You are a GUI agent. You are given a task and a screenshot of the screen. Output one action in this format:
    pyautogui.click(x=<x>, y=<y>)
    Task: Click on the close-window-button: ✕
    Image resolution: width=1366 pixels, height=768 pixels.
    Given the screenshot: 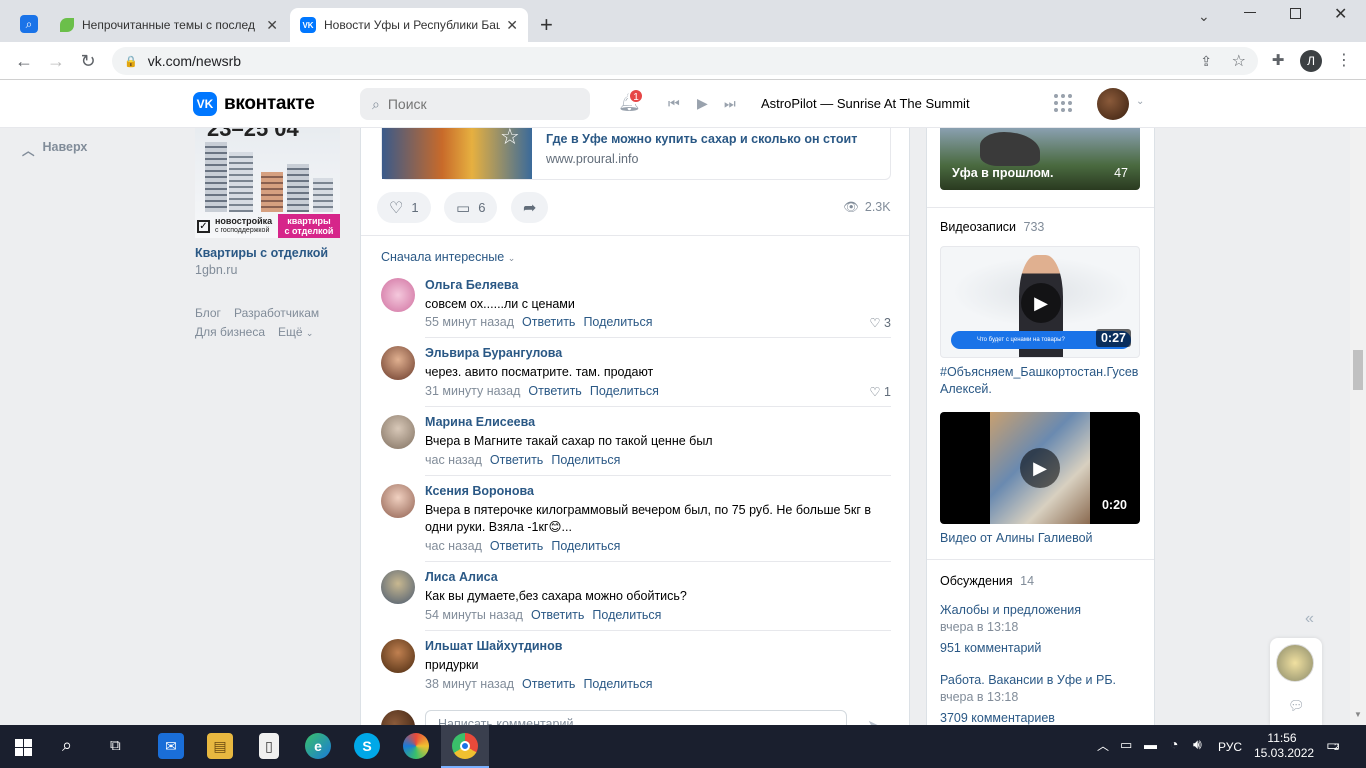 What is the action you would take?
    pyautogui.click(x=1340, y=14)
    